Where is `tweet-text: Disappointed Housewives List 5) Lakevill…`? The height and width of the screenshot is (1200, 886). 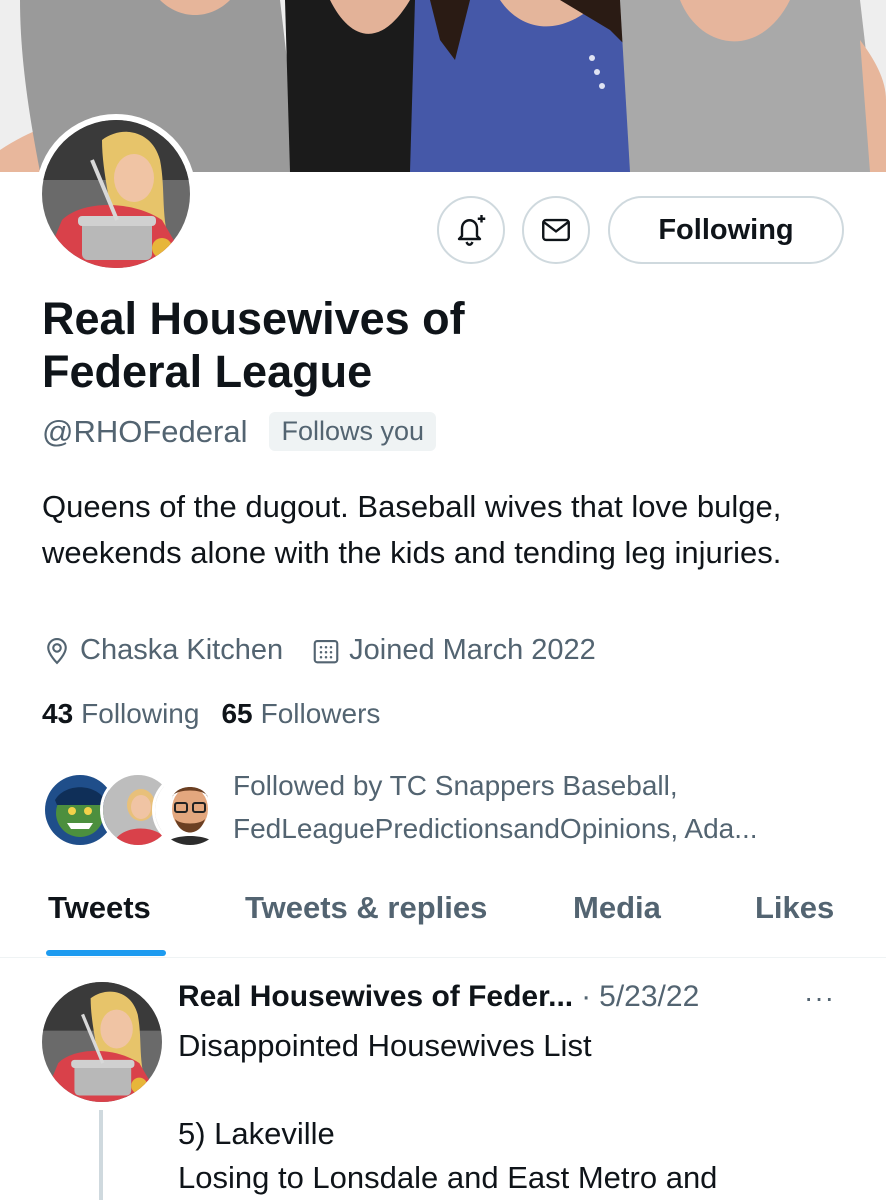
tweet-text: Disappointed Housewives List 5) Lakevill… is located at coordinates (448, 1111).